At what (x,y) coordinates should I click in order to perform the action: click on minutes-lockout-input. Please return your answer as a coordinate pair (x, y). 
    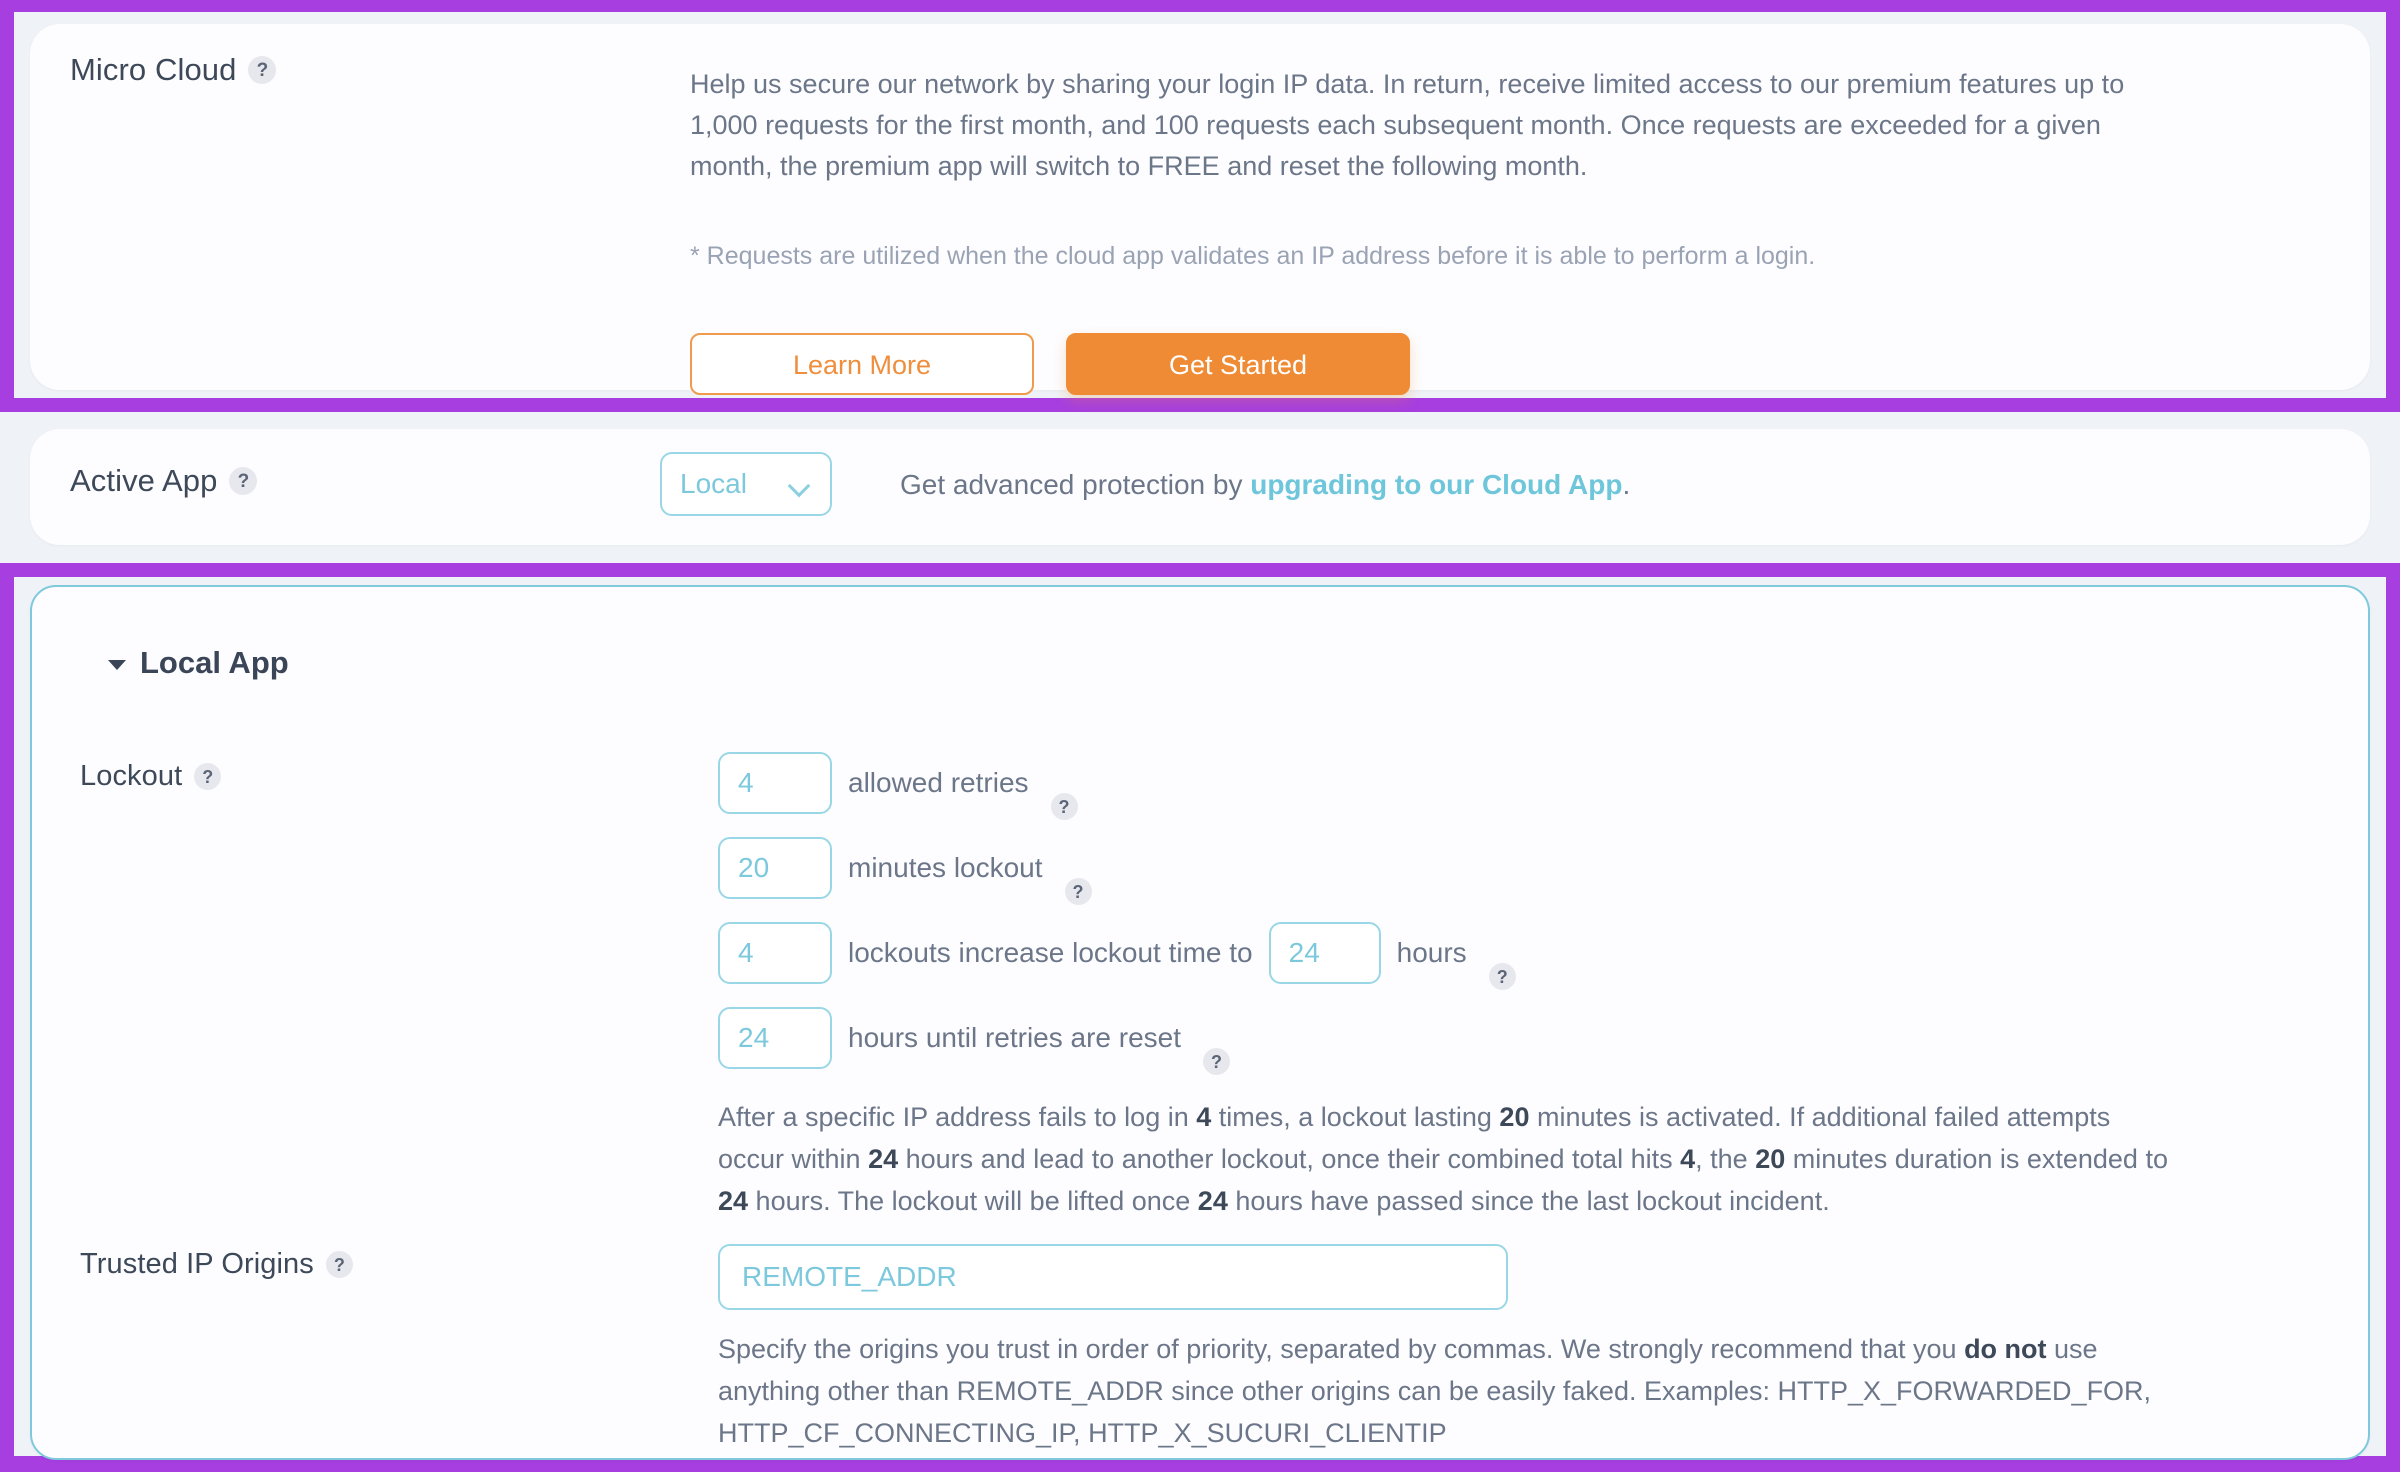
    Looking at the image, I should click on (775, 868).